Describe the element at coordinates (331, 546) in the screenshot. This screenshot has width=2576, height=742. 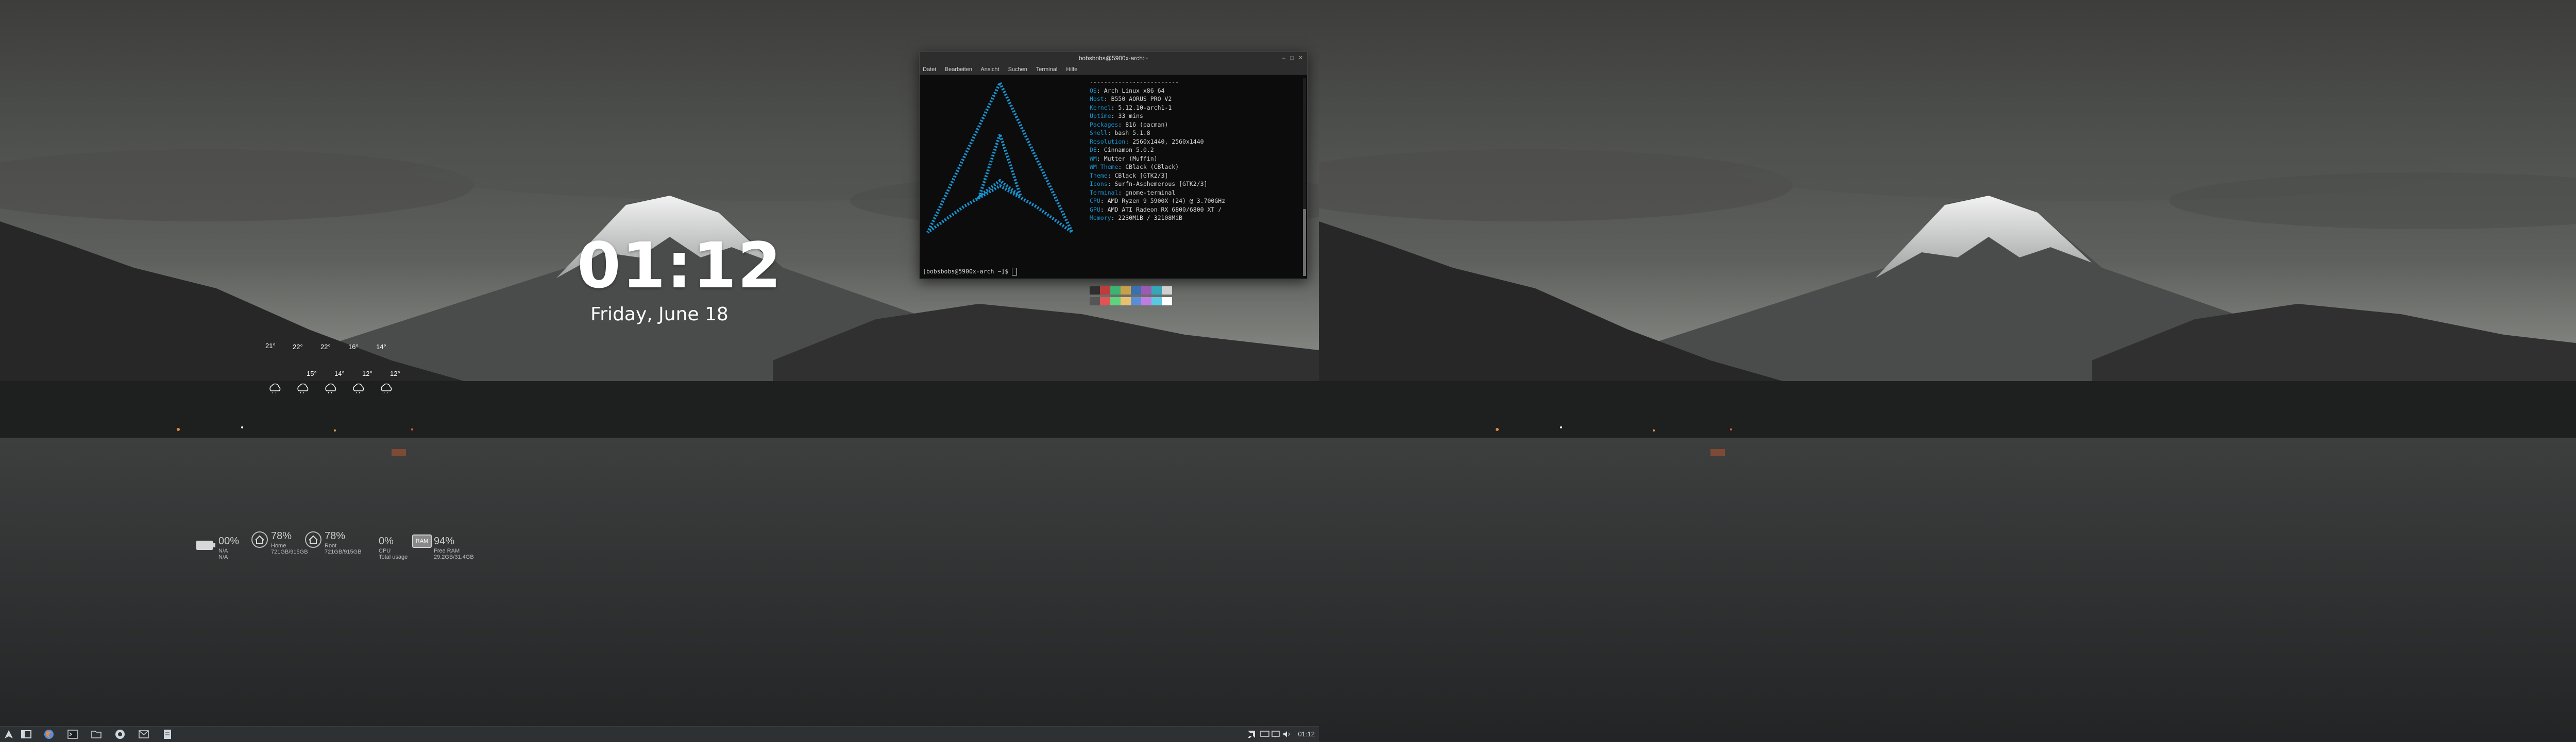
I see `root-disk-label: Root` at that location.